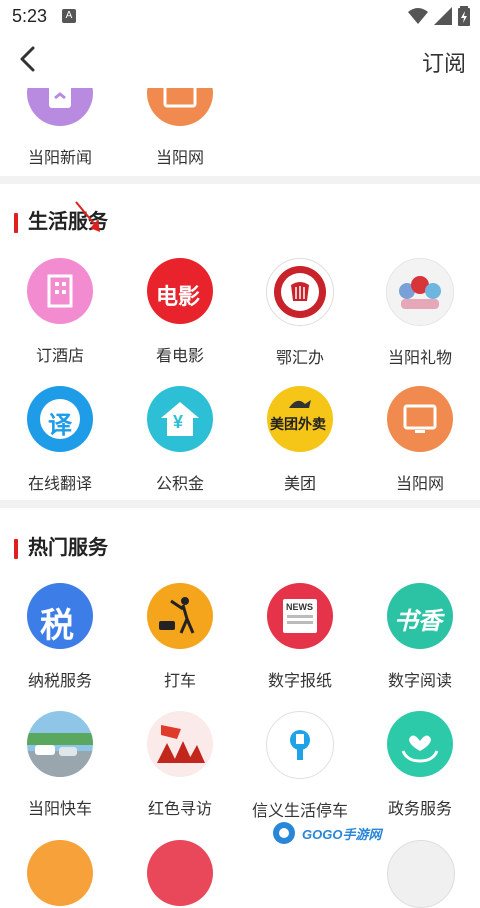  Describe the element at coordinates (299, 358) in the screenshot. I see `grid-item-label: 鄂汇办` at that location.